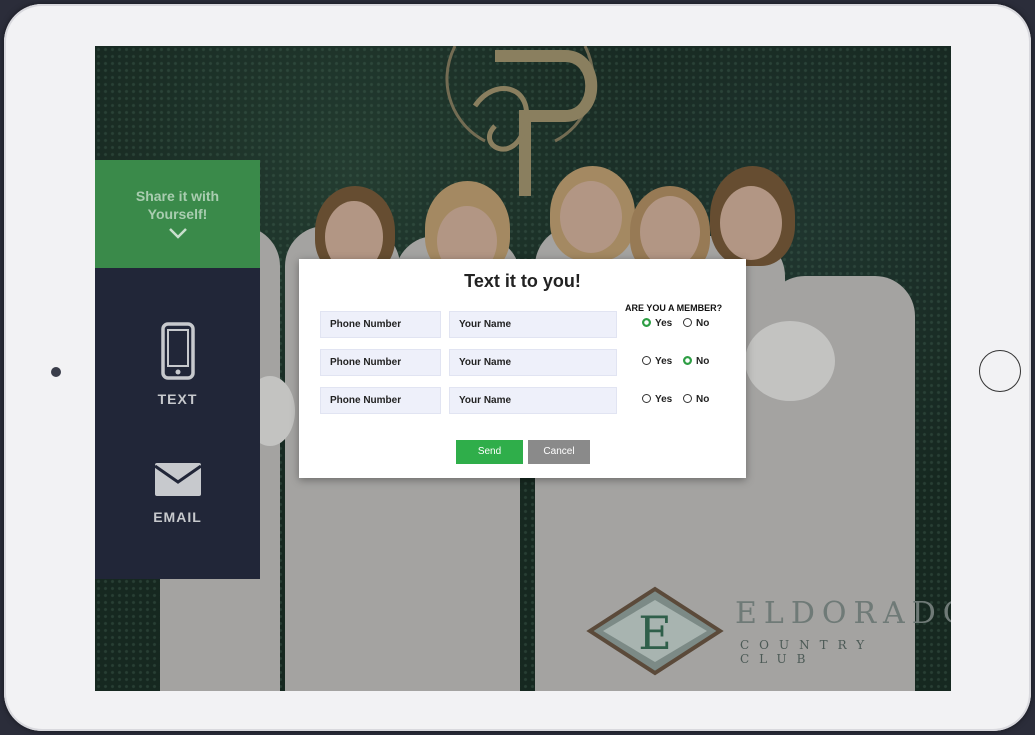  Describe the element at coordinates (1000, 371) in the screenshot. I see `home-button` at that location.